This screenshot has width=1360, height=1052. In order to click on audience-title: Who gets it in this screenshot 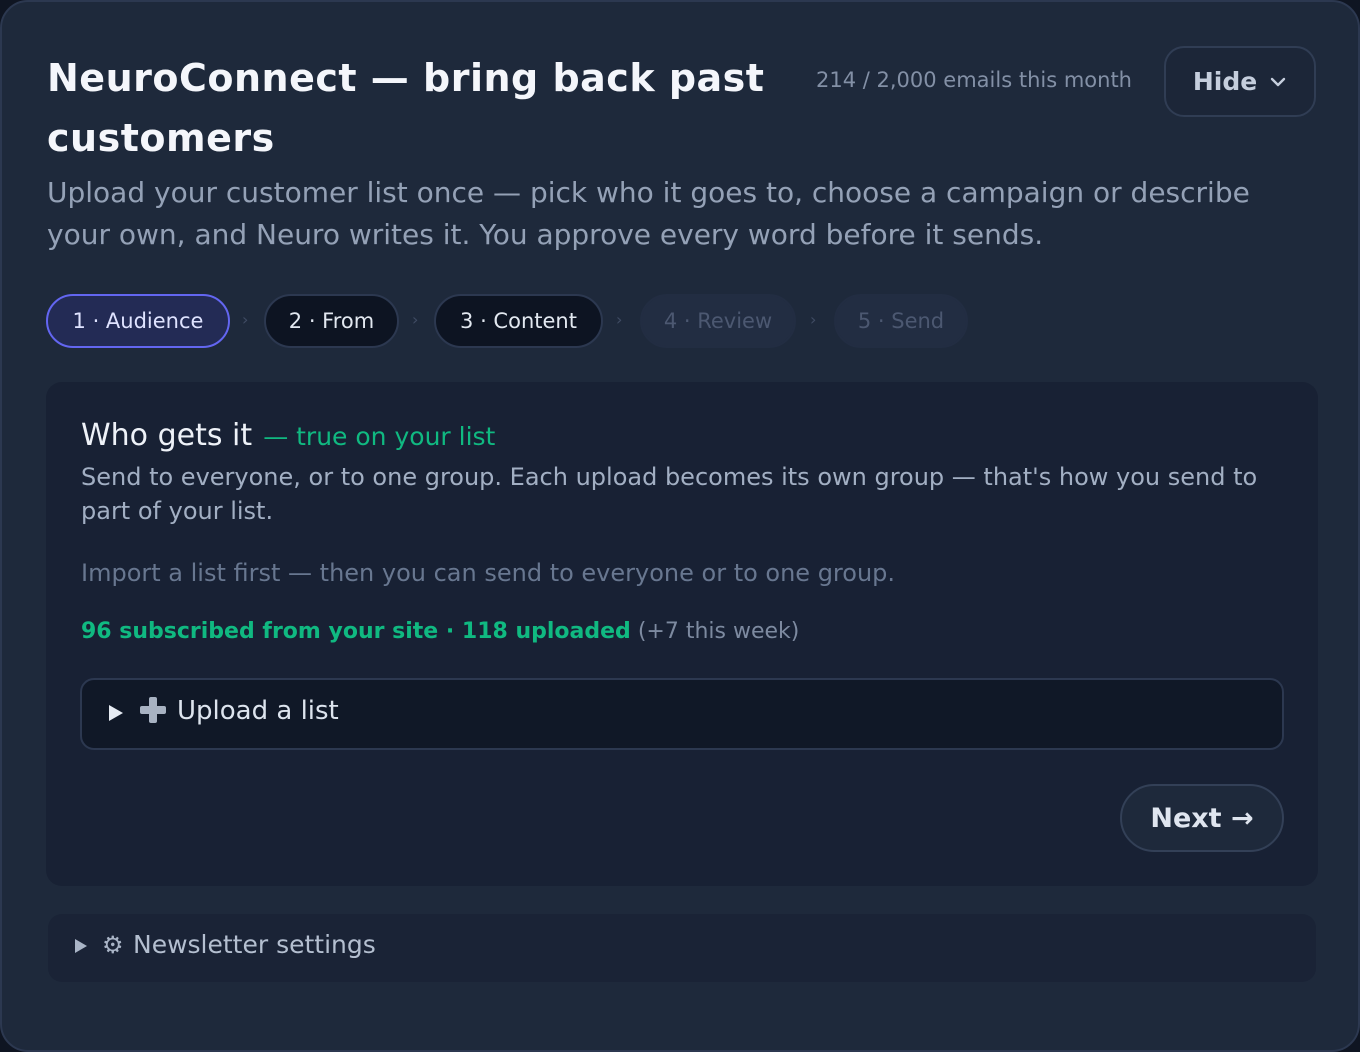, I will do `click(167, 435)`.